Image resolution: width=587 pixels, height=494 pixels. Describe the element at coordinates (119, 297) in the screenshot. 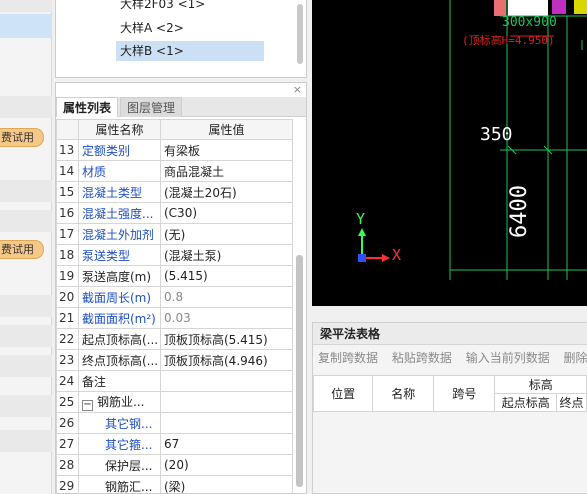

I see `property-name: 截面周长(m)` at that location.